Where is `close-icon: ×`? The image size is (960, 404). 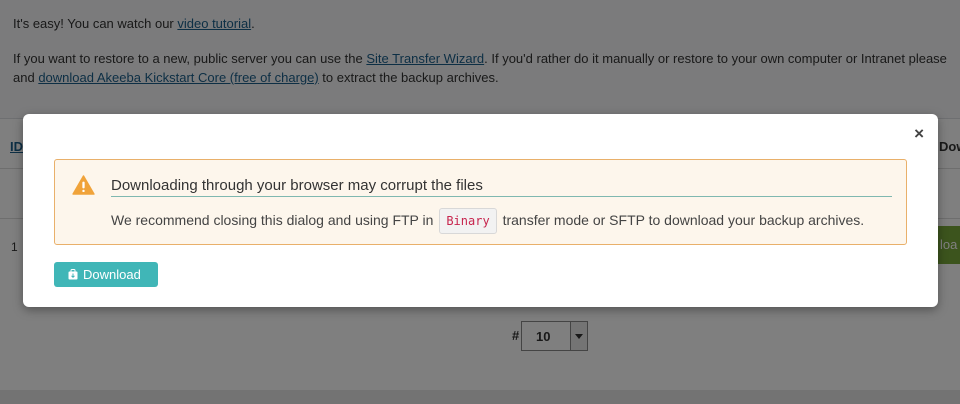 close-icon: × is located at coordinates (919, 134).